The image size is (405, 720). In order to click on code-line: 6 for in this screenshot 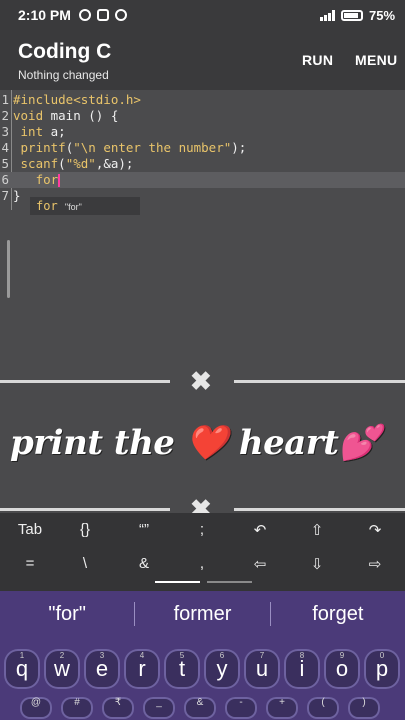, I will do `click(202, 180)`.